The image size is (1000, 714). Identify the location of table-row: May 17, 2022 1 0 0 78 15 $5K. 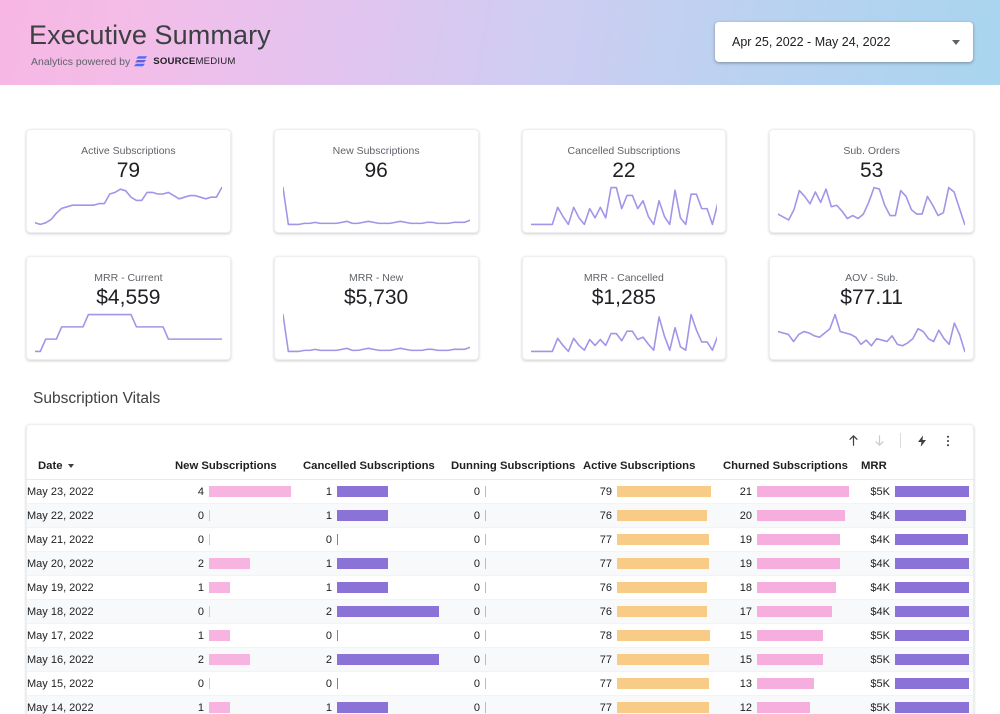
(500, 635).